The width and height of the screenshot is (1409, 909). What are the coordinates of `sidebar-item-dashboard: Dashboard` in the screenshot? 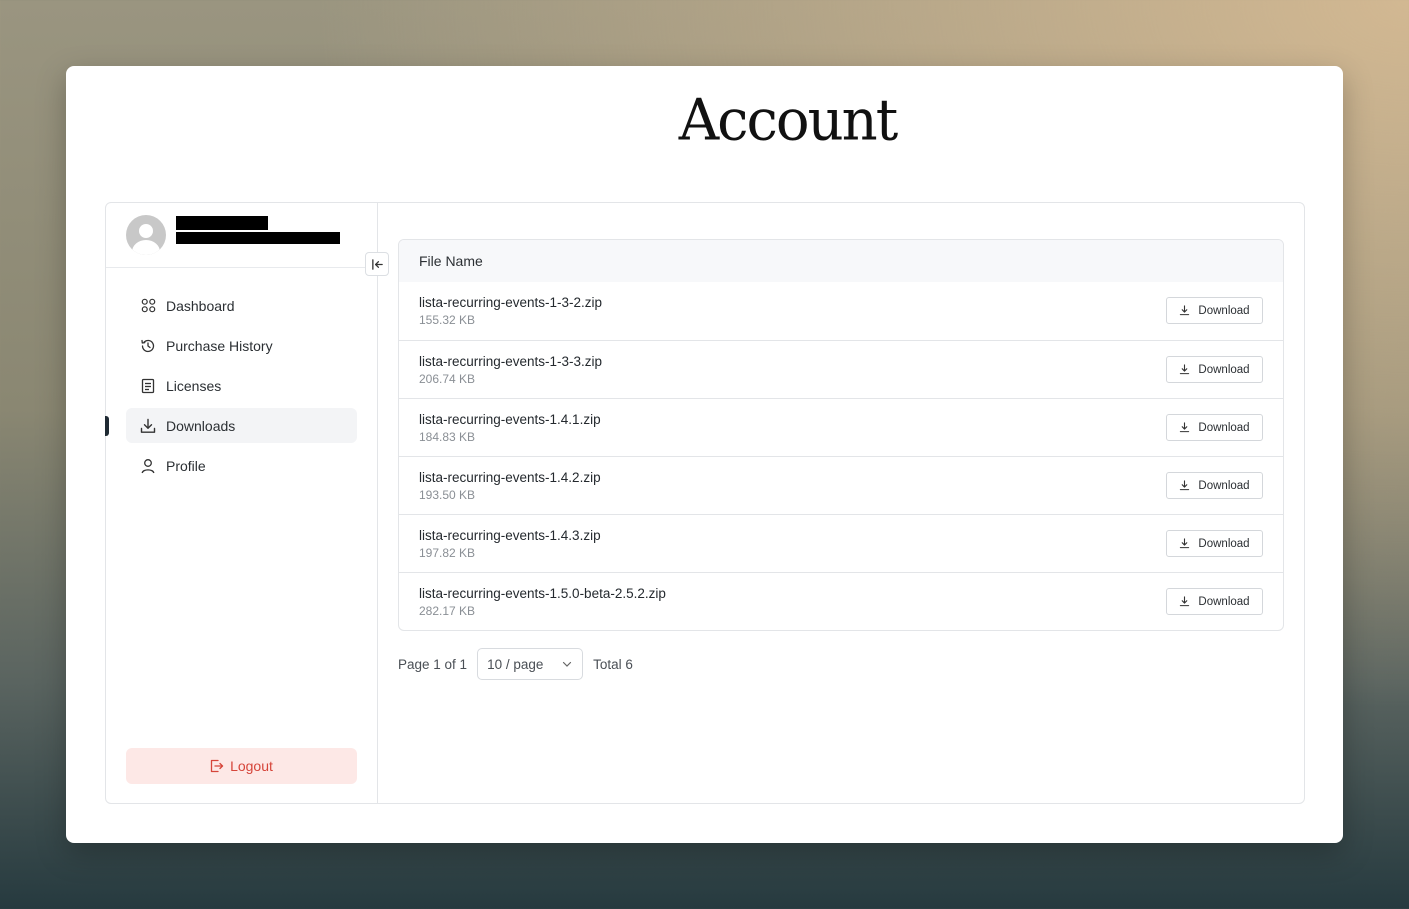 It's located at (241, 305).